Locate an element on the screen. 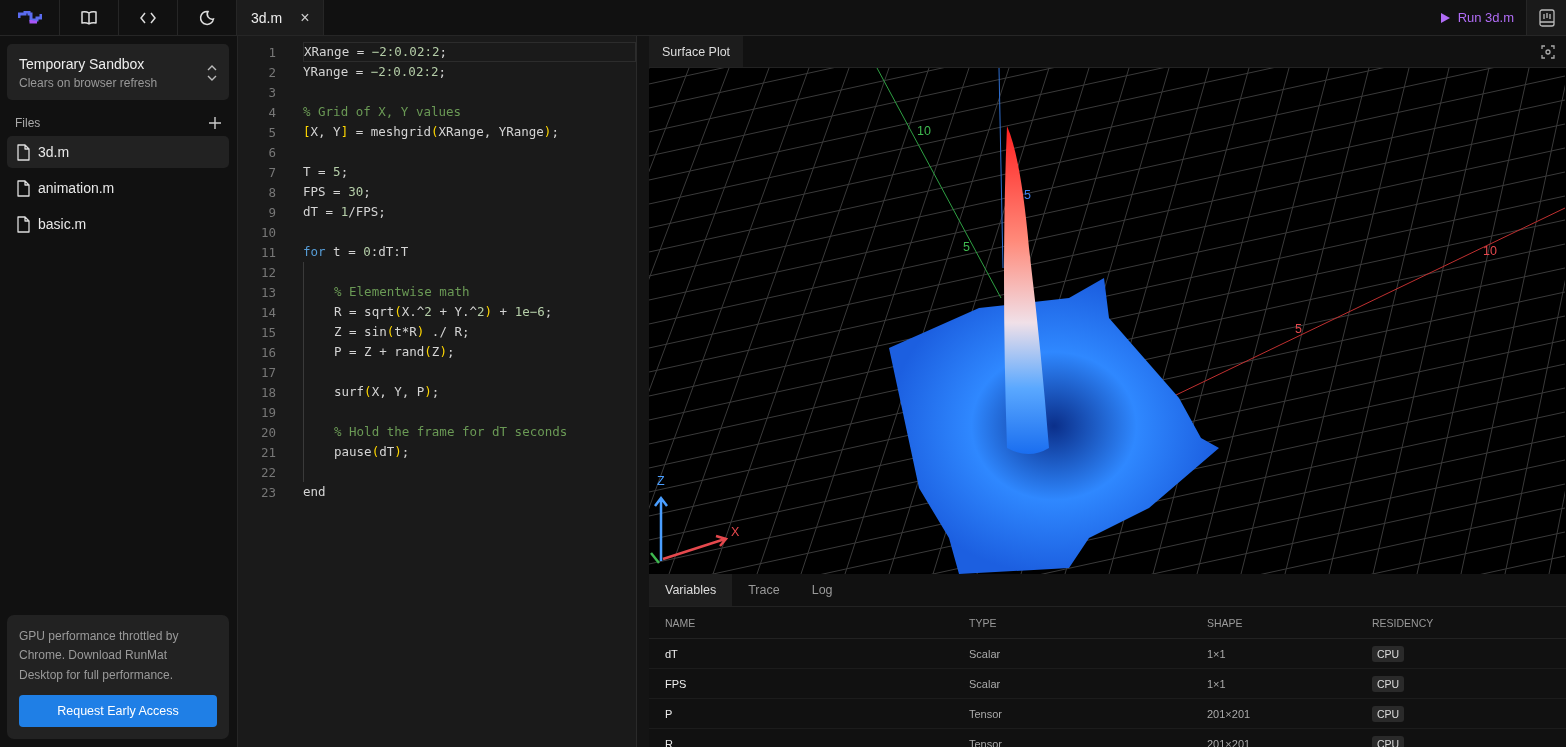 The image size is (1566, 747). close-button: × is located at coordinates (305, 17).